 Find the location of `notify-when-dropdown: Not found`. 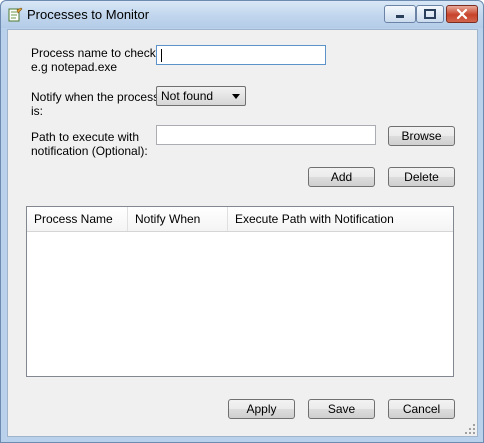

notify-when-dropdown: Not found is located at coordinates (201, 96).